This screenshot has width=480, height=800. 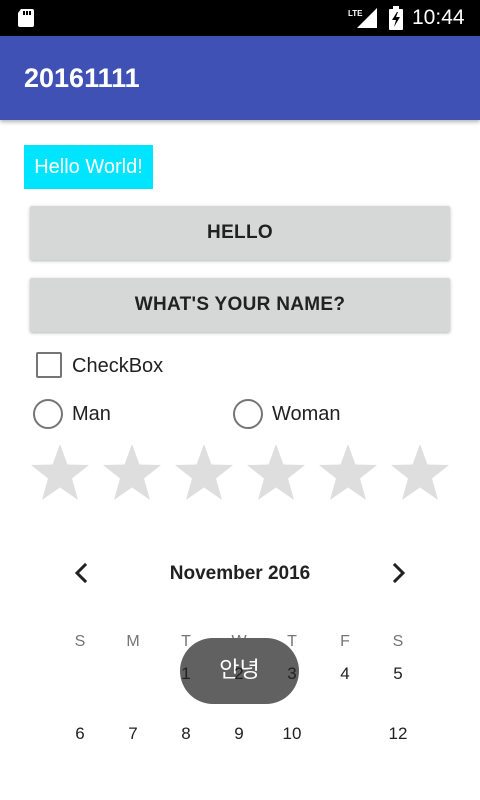 What do you see at coordinates (133, 734) in the screenshot?
I see `calendar-day: 7` at bounding box center [133, 734].